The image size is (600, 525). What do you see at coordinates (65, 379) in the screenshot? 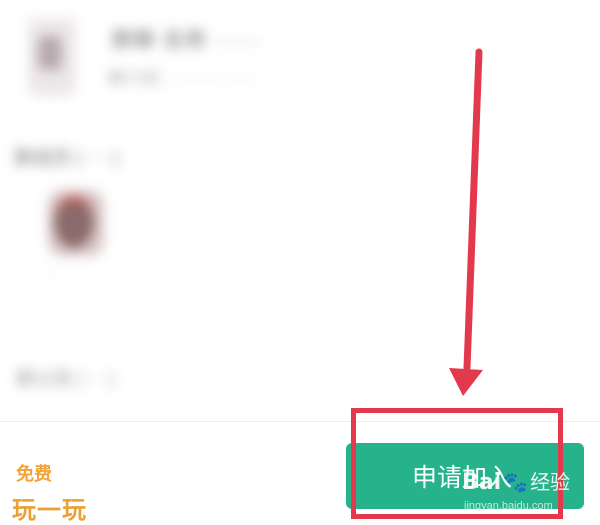
I see `more-section-label: 群公告 ( ·· )` at bounding box center [65, 379].